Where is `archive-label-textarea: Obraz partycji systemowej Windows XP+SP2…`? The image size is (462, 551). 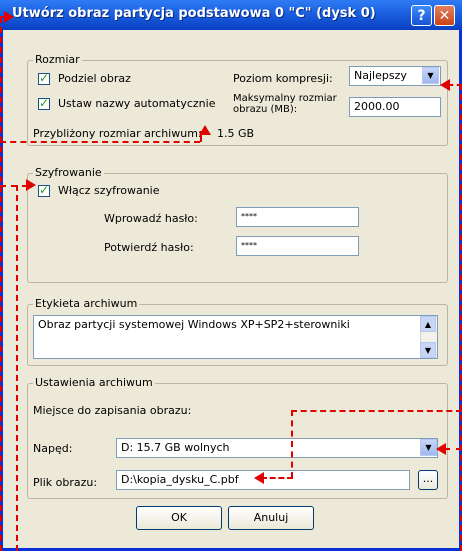
archive-label-textarea: Obraz partycji systemowej Windows XP+SP2… is located at coordinates (235, 337).